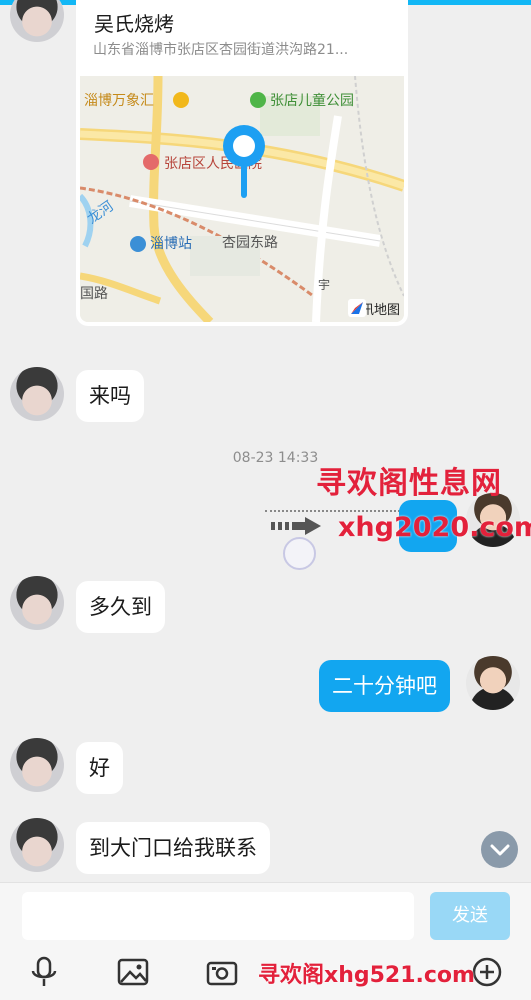 The image size is (531, 1000). Describe the element at coordinates (384, 686) in the screenshot. I see `message-bubble-outgoing: 二十分钟吧` at that location.